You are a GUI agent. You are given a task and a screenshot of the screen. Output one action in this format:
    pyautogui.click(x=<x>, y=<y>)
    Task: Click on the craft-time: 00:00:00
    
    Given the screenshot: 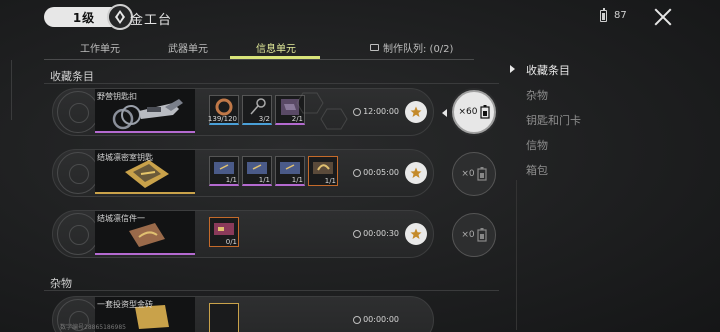 What is the action you would take?
    pyautogui.click(x=381, y=319)
    